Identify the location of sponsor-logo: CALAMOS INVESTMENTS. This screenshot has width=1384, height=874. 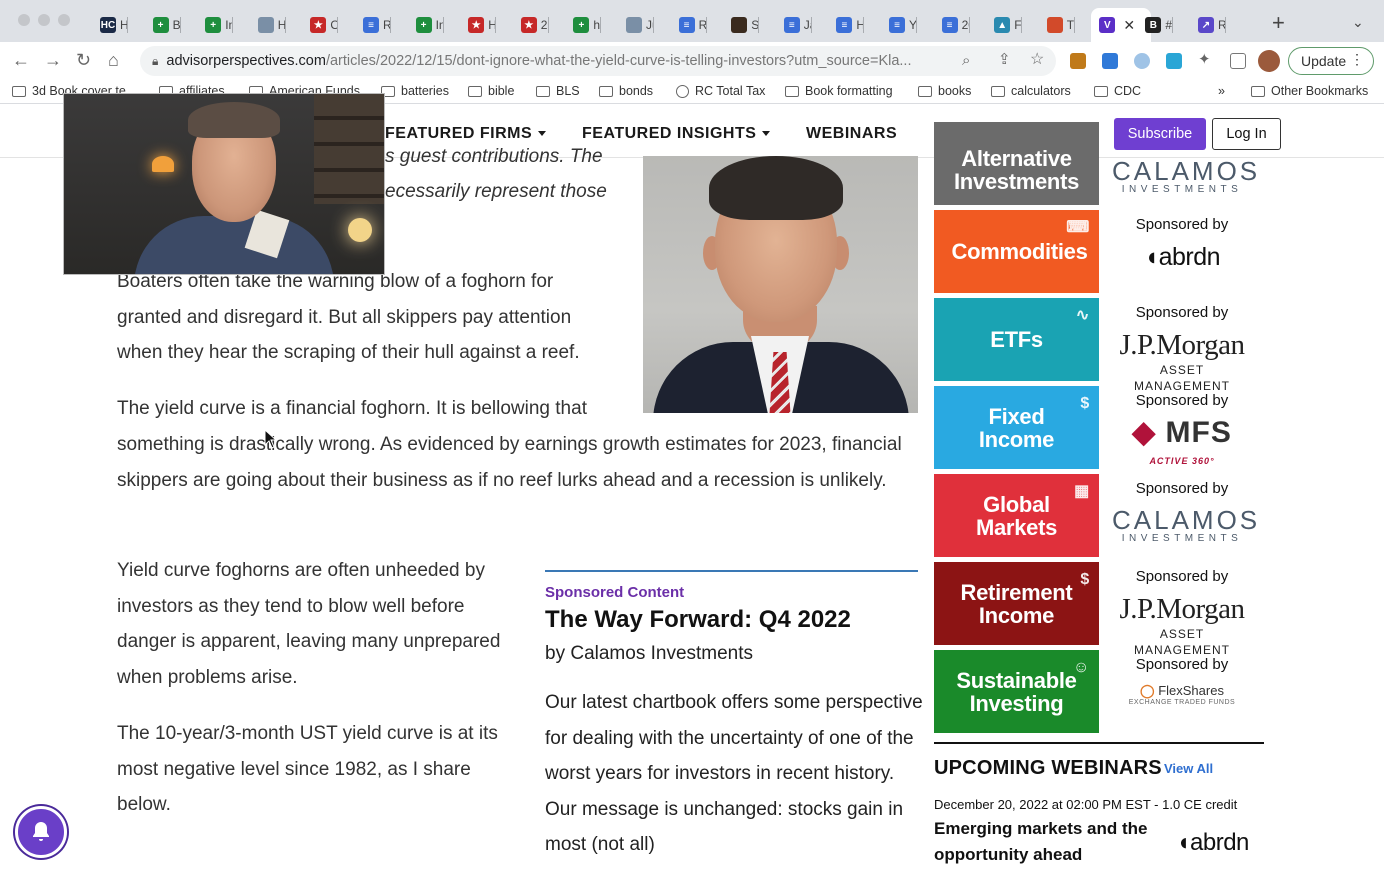
(1184, 177).